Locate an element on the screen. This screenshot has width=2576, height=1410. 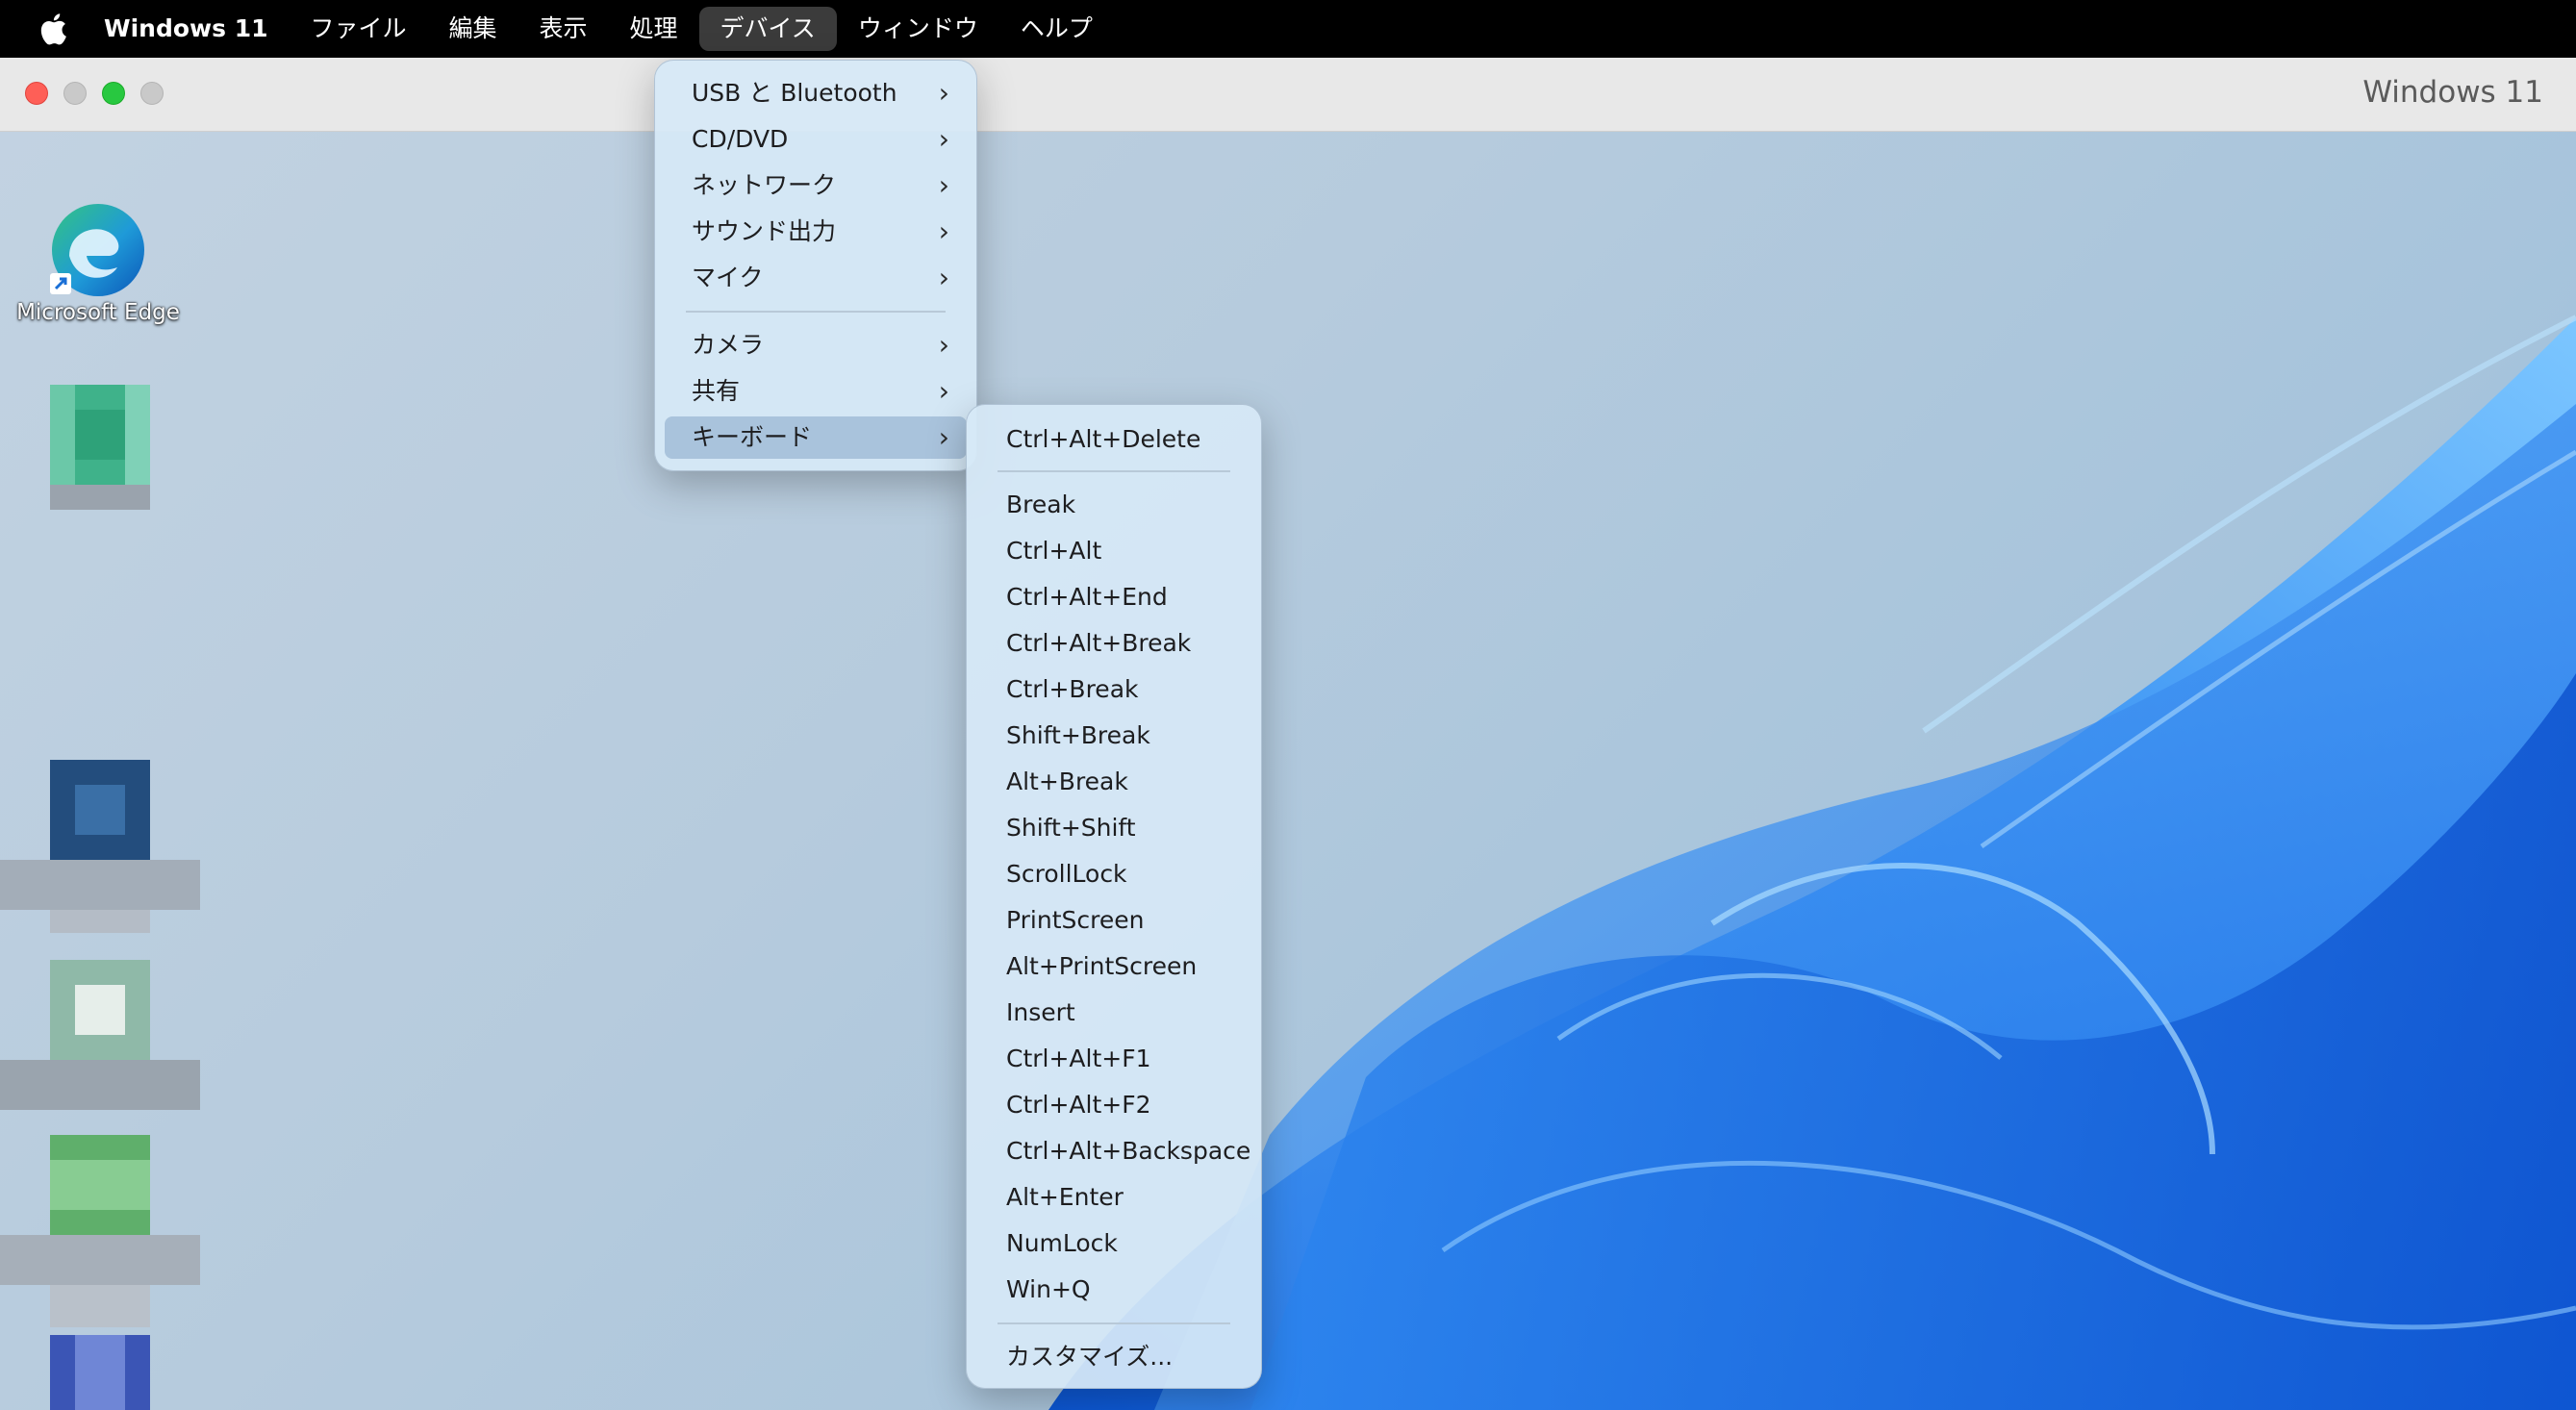
menu-item-label: USB と Bluetooth is located at coordinates (794, 93).